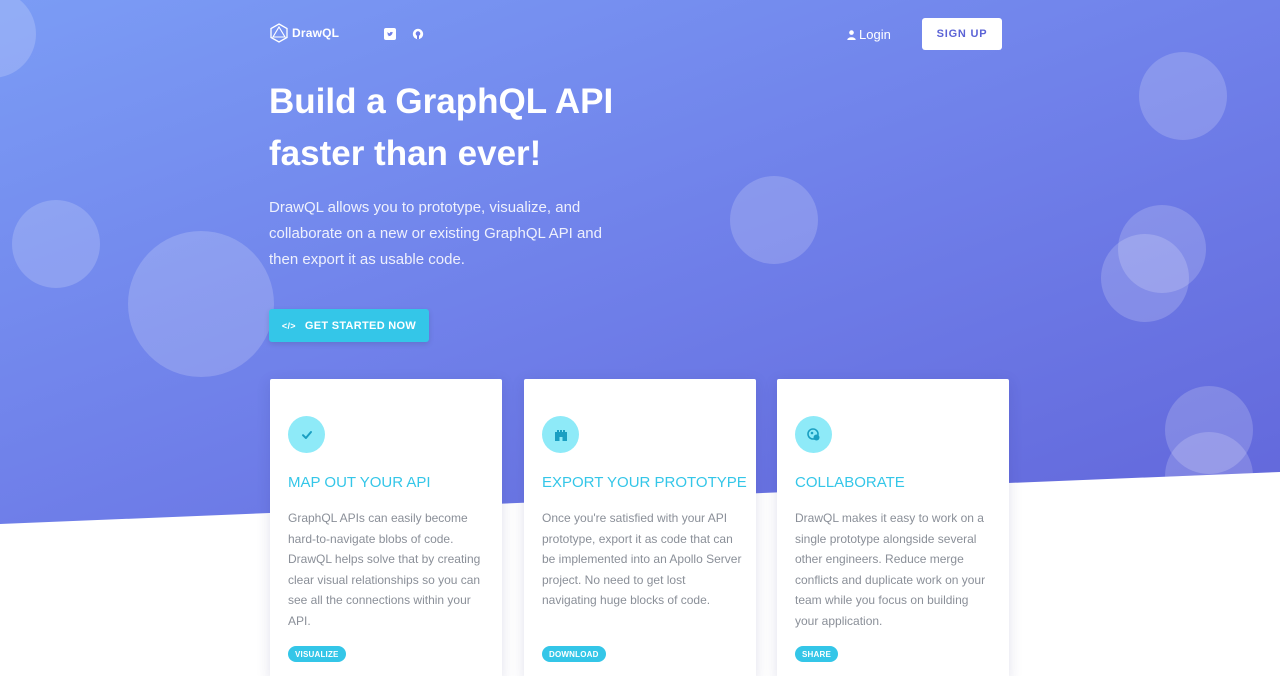  What do you see at coordinates (390, 34) in the screenshot?
I see `twitter-icon` at bounding box center [390, 34].